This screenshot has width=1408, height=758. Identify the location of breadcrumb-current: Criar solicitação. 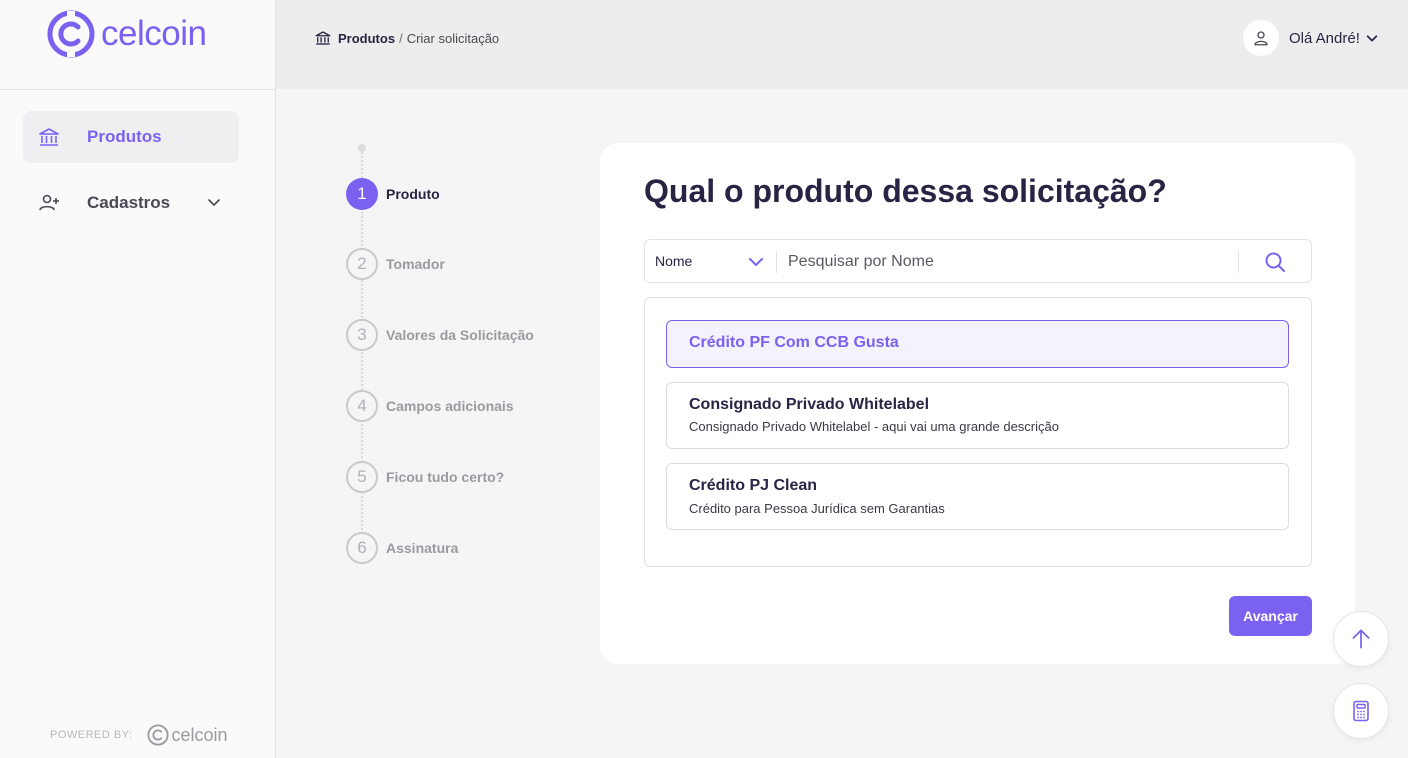
(453, 38).